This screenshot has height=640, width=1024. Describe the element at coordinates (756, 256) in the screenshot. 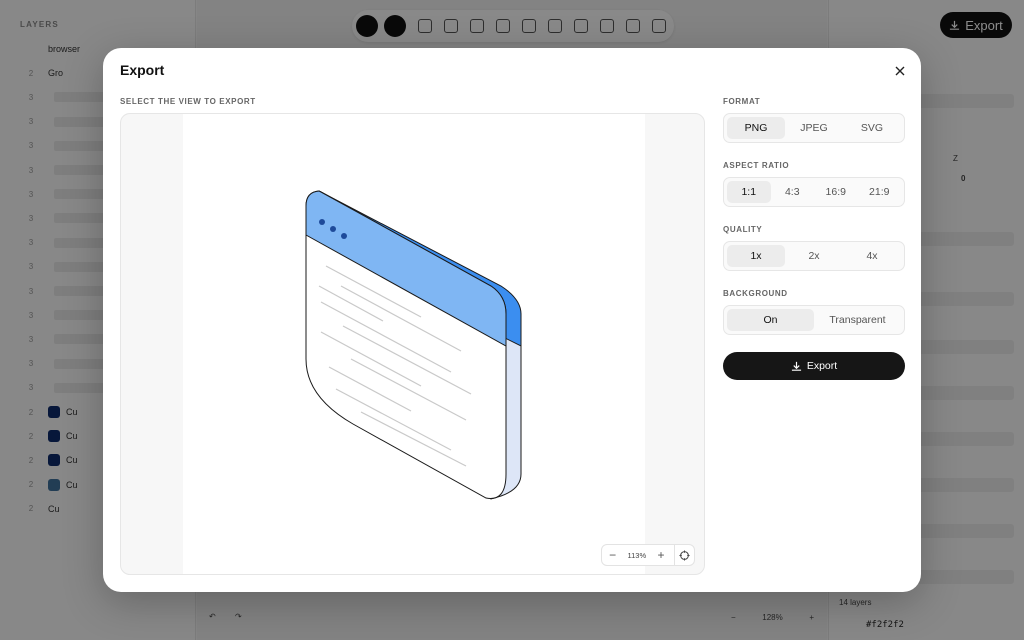

I see `quality-option: 1x` at that location.